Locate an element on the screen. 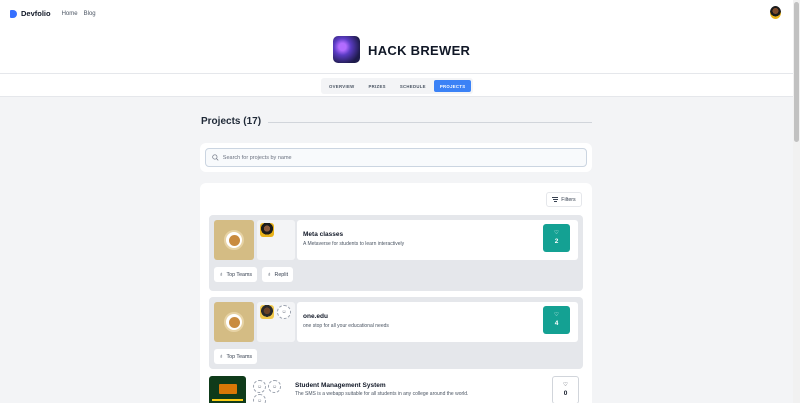 The width and height of the screenshot is (800, 403). page-scrollbar is located at coordinates (796, 201).